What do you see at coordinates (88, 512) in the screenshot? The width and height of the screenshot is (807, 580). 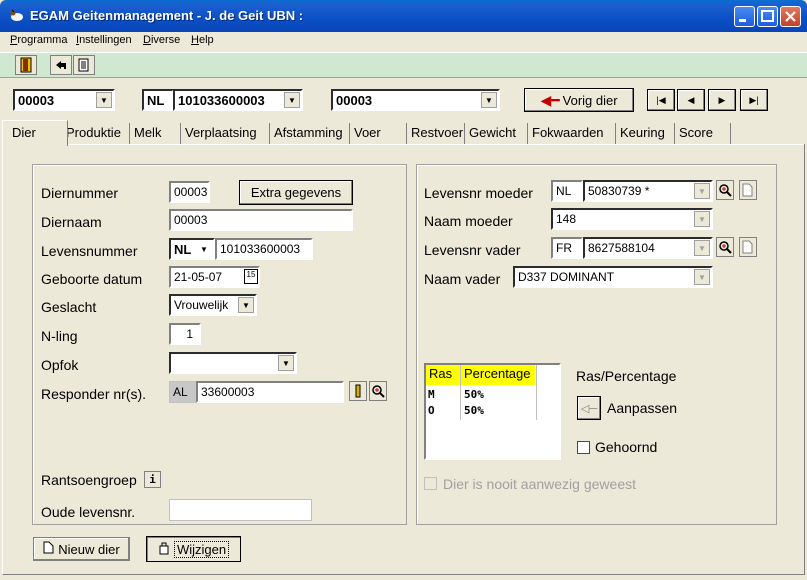 I see `oude-levensnr-label: Oude levensnr.` at bounding box center [88, 512].